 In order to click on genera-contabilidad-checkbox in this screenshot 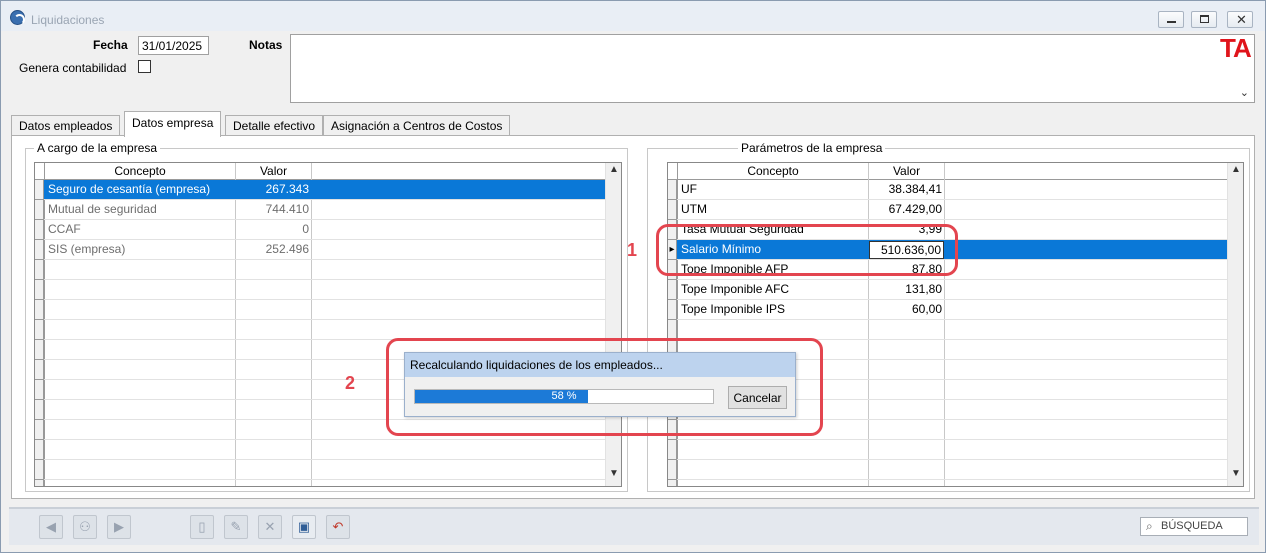, I will do `click(144, 66)`.